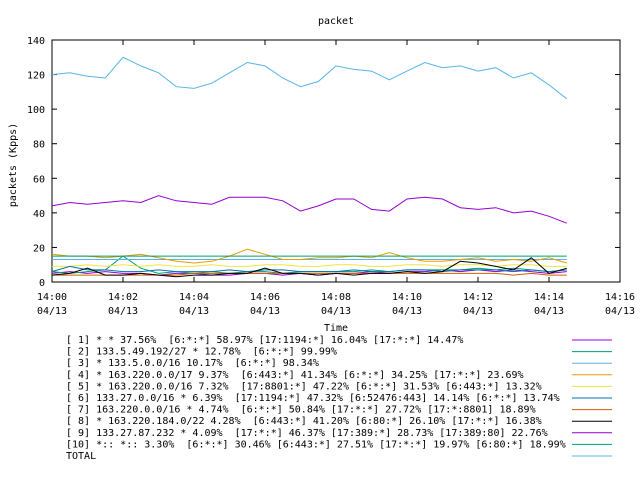 The width and height of the screenshot is (640, 480). Describe the element at coordinates (39, 214) in the screenshot. I see `y-tick-label: 40` at that location.